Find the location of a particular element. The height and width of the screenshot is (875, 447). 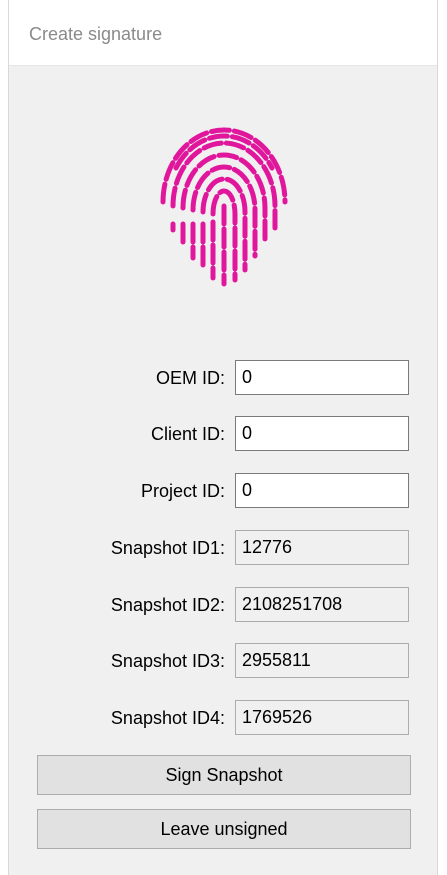

project-id-row: Project ID: is located at coordinates (223, 492).